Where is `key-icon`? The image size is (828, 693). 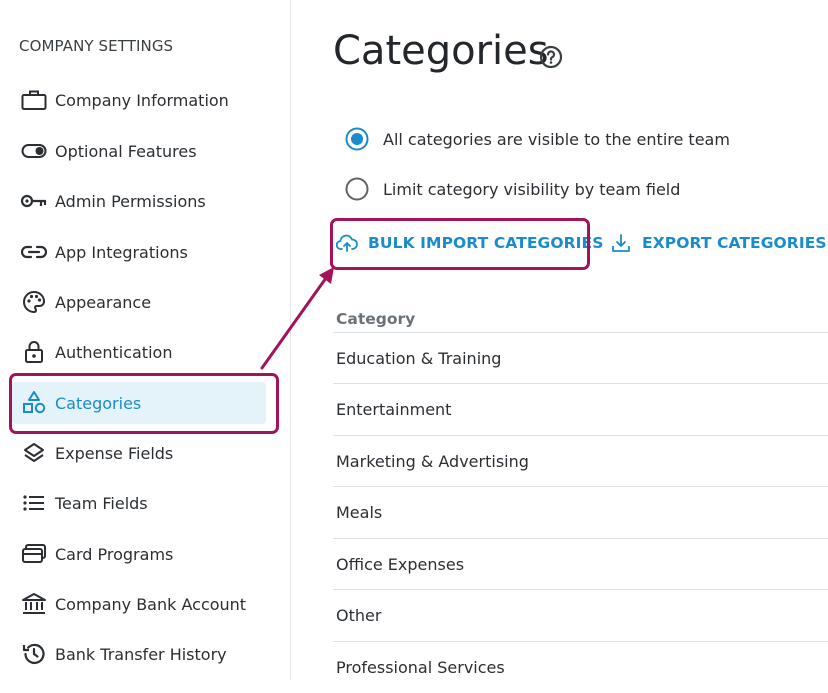
key-icon is located at coordinates (34, 201).